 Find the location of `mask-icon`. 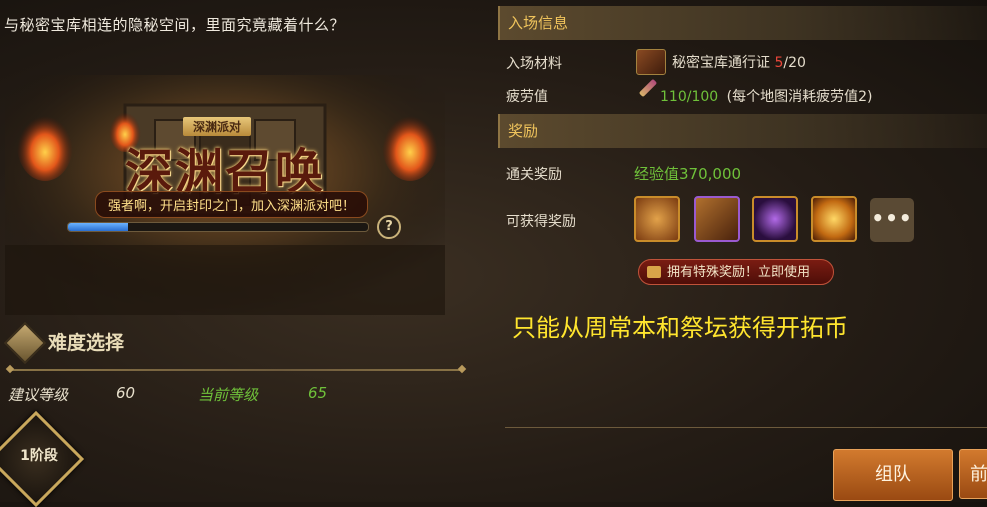

mask-icon is located at coordinates (657, 219).